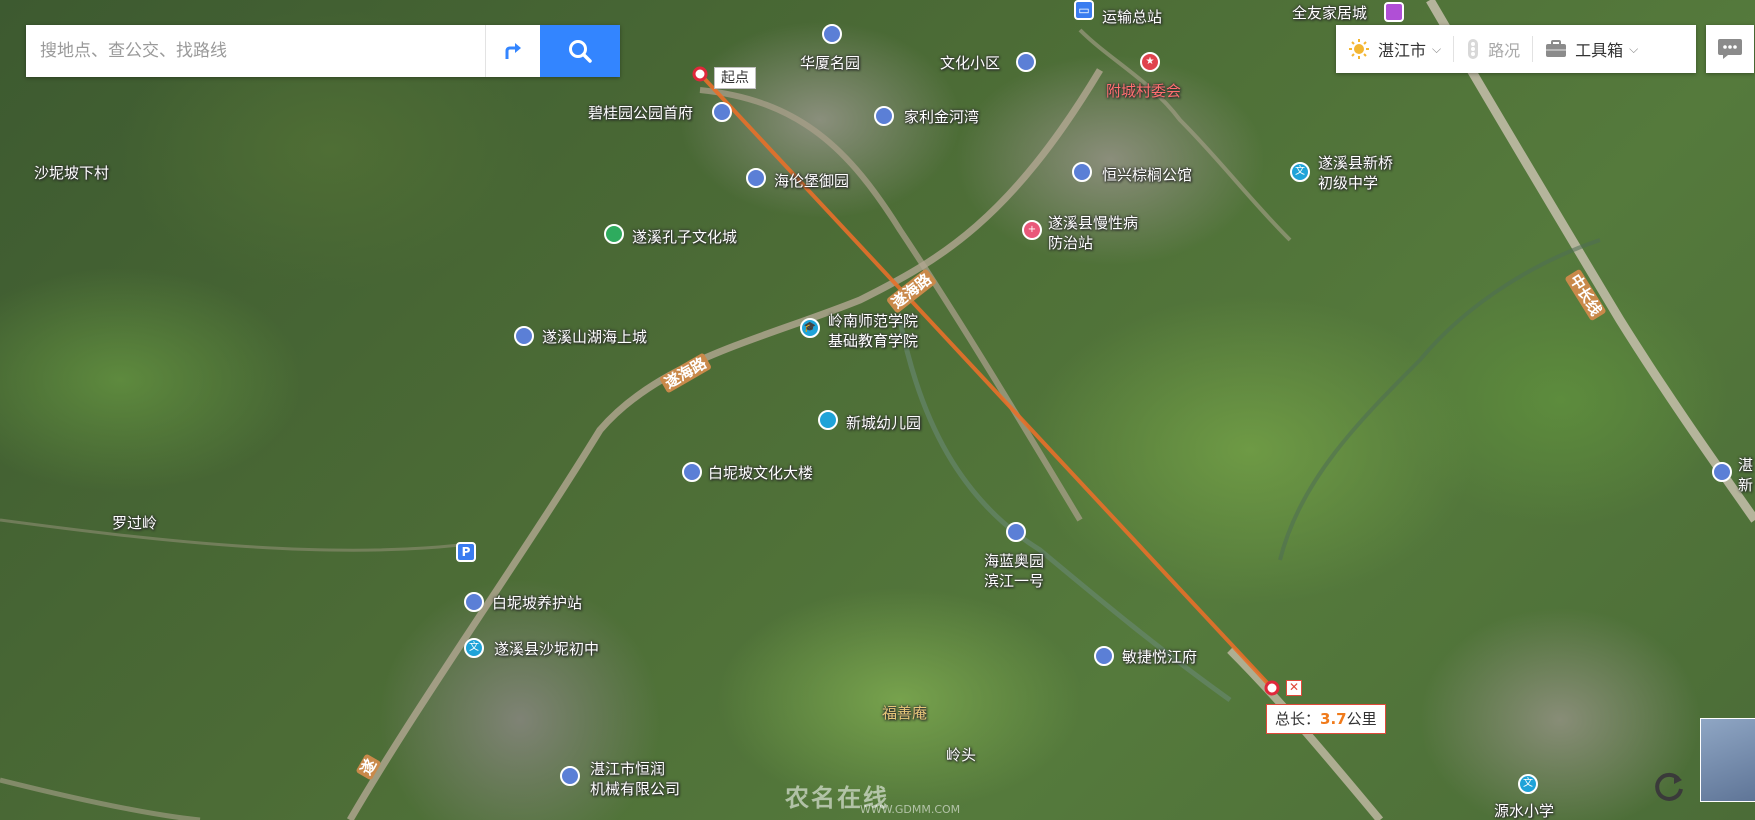  Describe the element at coordinates (810, 328) in the screenshot. I see `college-icon: 🎓` at that location.